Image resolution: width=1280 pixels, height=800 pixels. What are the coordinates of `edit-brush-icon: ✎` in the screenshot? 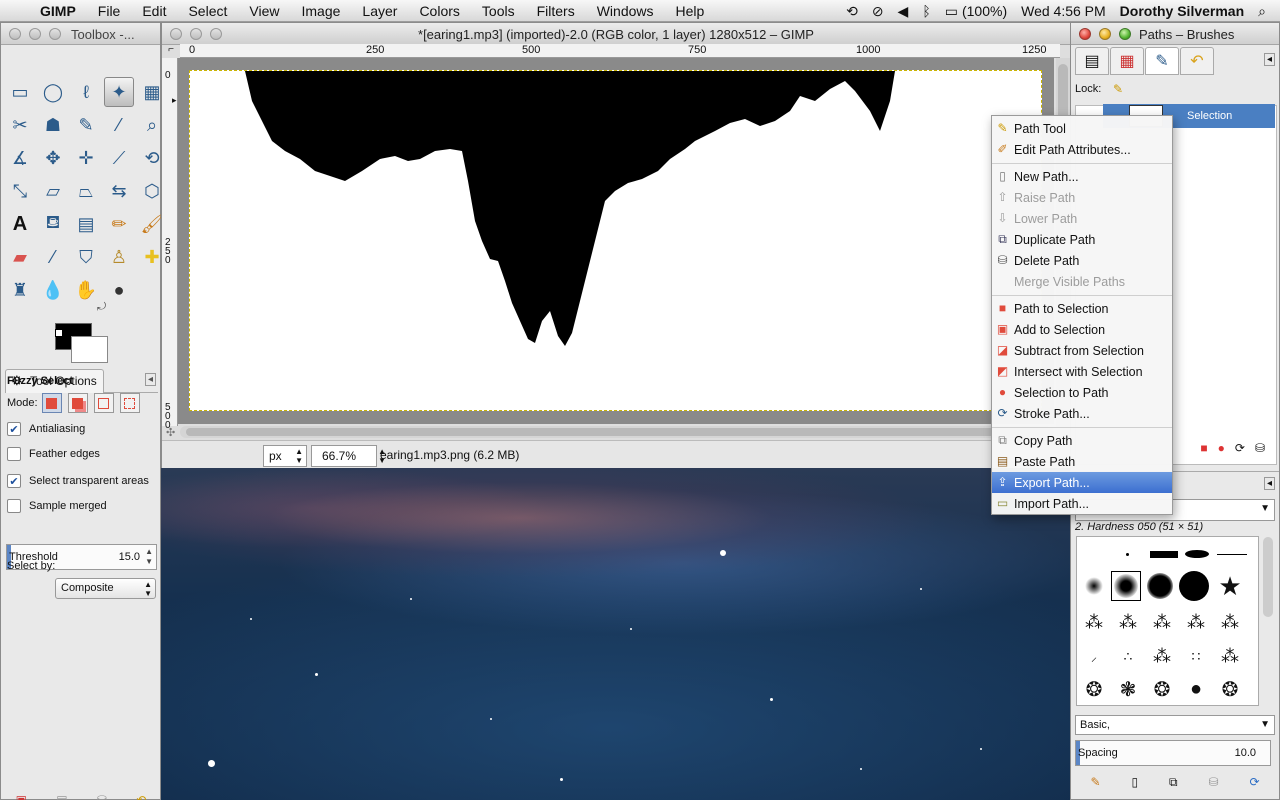 It's located at (1095, 782).